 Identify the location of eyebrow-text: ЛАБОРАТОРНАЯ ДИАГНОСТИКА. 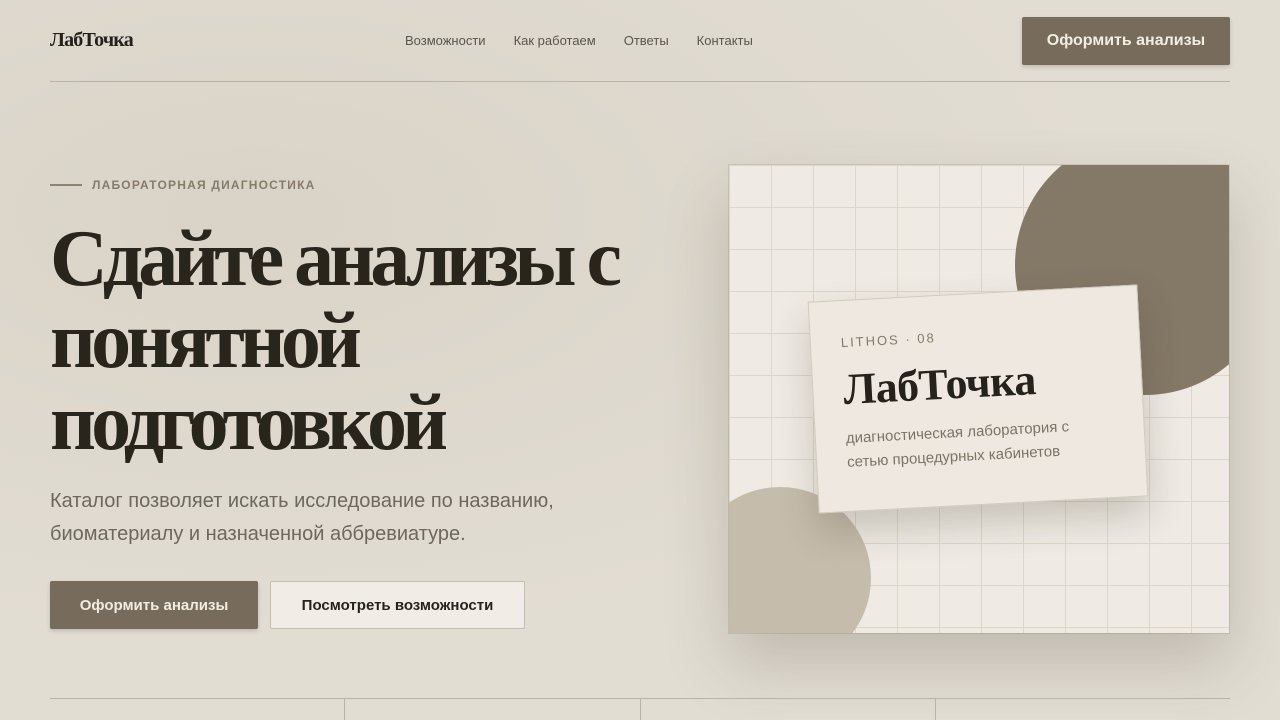
(204, 185).